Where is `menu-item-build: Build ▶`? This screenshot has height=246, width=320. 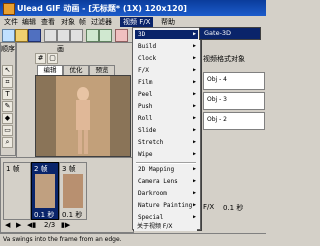
menu-item-build: Build ▶ is located at coordinates (166, 46).